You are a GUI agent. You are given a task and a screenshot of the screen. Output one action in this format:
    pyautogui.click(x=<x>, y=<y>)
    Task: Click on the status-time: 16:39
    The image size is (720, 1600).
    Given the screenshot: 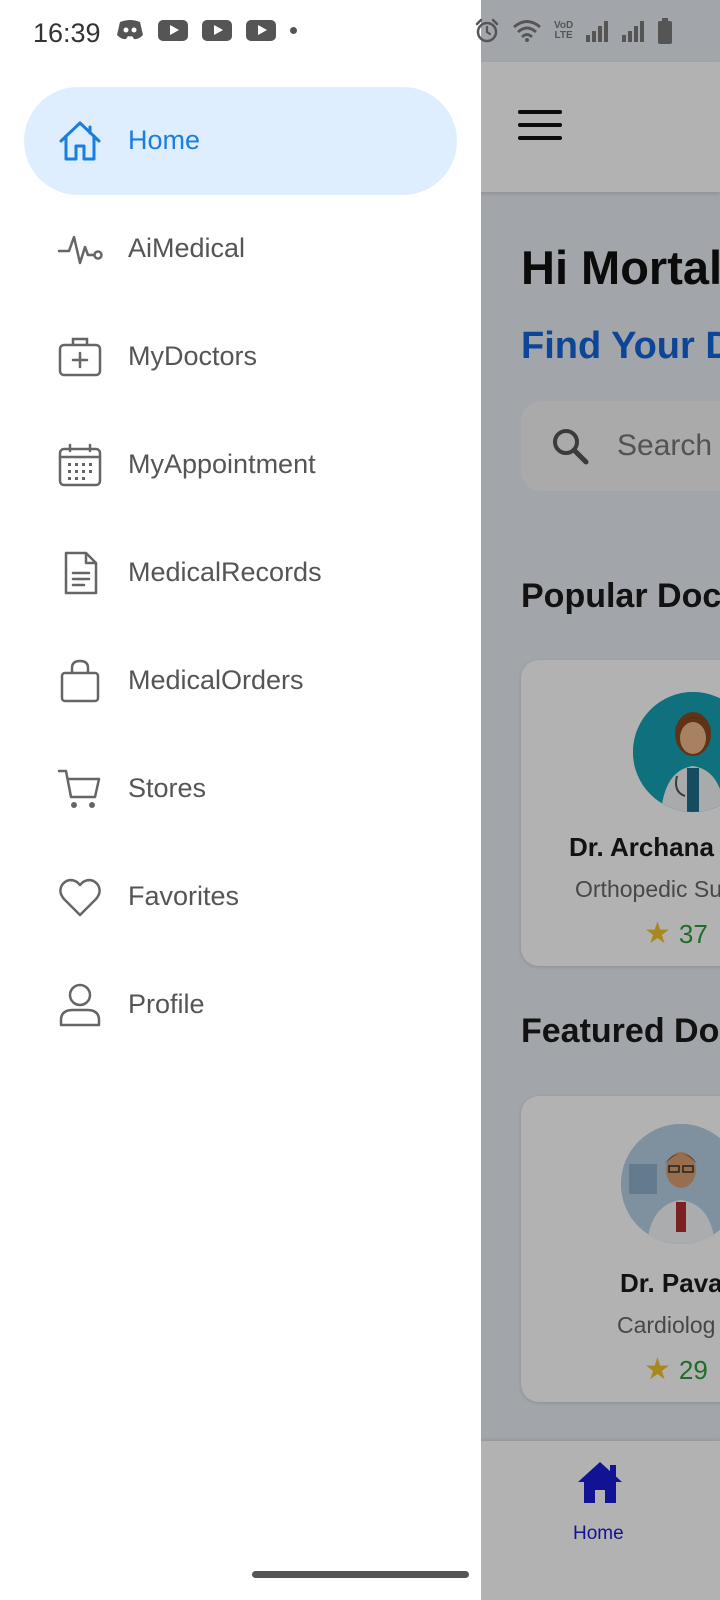 What is the action you would take?
    pyautogui.click(x=67, y=33)
    